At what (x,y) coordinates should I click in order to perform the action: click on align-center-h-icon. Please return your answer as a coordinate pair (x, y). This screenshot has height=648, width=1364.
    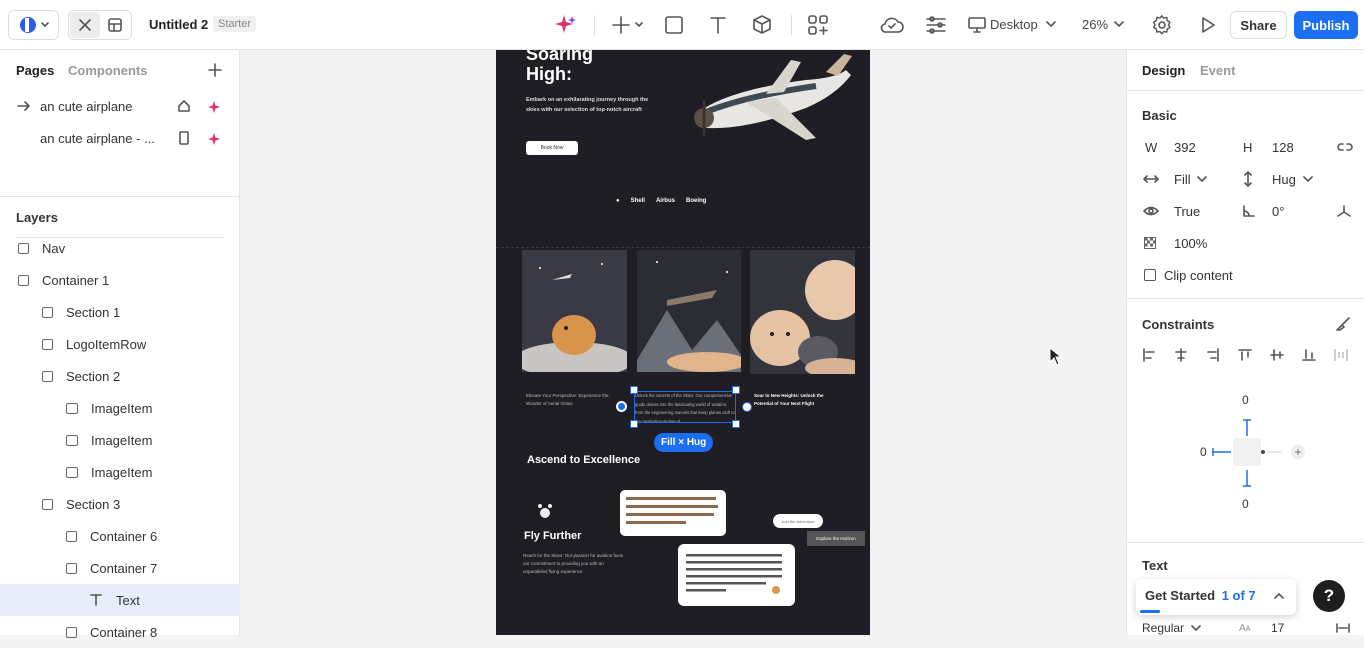
    Looking at the image, I should click on (1181, 355).